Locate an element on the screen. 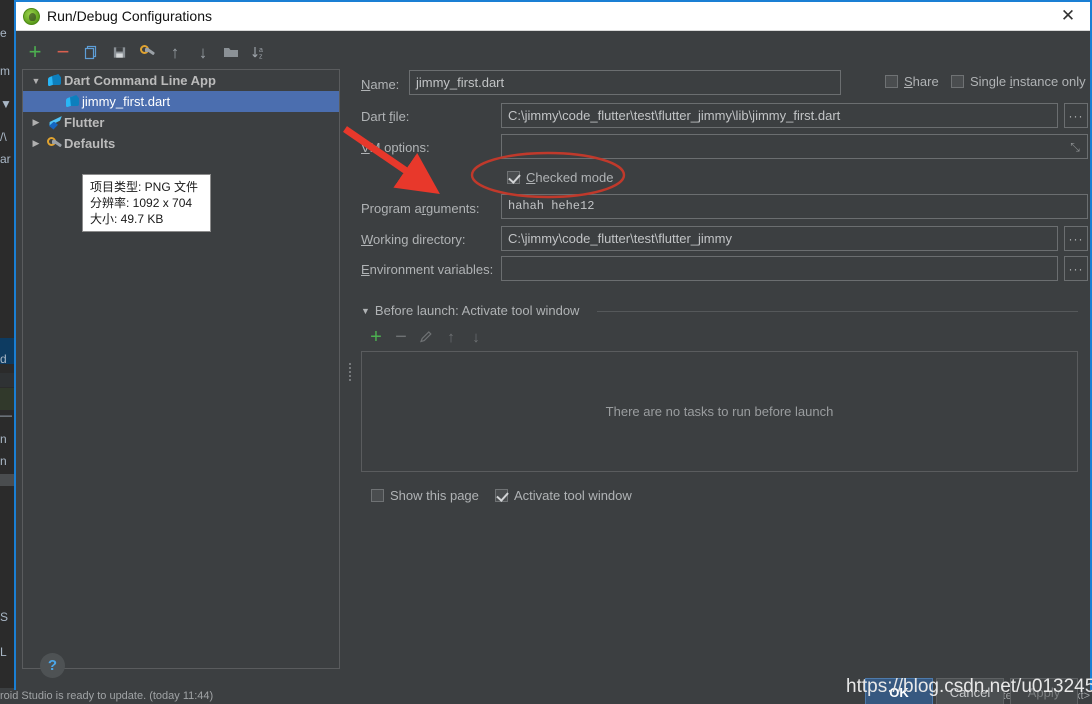 Image resolution: width=1092 pixels, height=704 pixels. add-configuration-button: + is located at coordinates (35, 52).